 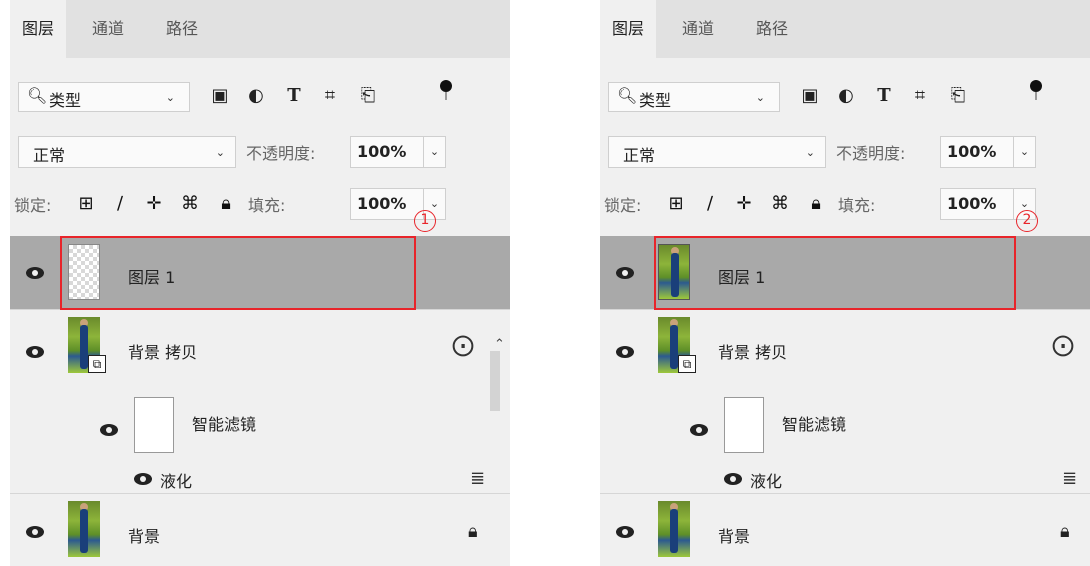 What do you see at coordinates (1027, 221) in the screenshot?
I see `step-marker: 2` at bounding box center [1027, 221].